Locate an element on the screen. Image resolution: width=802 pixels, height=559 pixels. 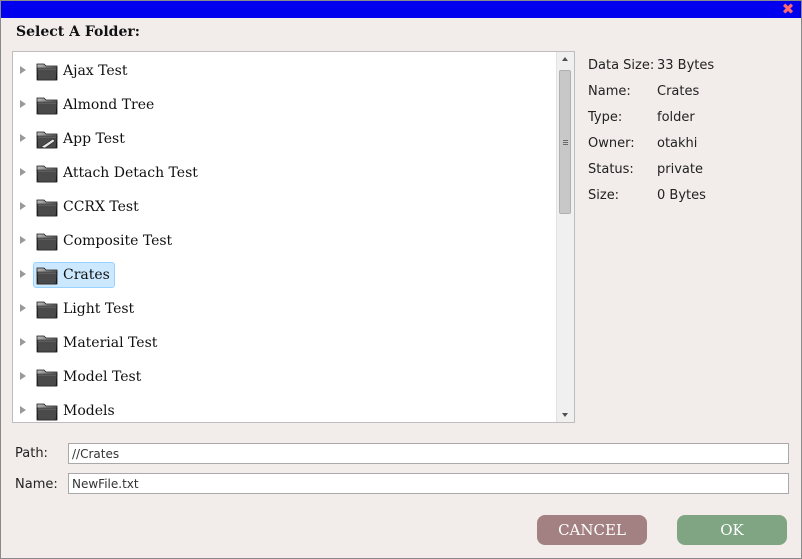
info-row-name: Name: Crates is located at coordinates (651, 96).